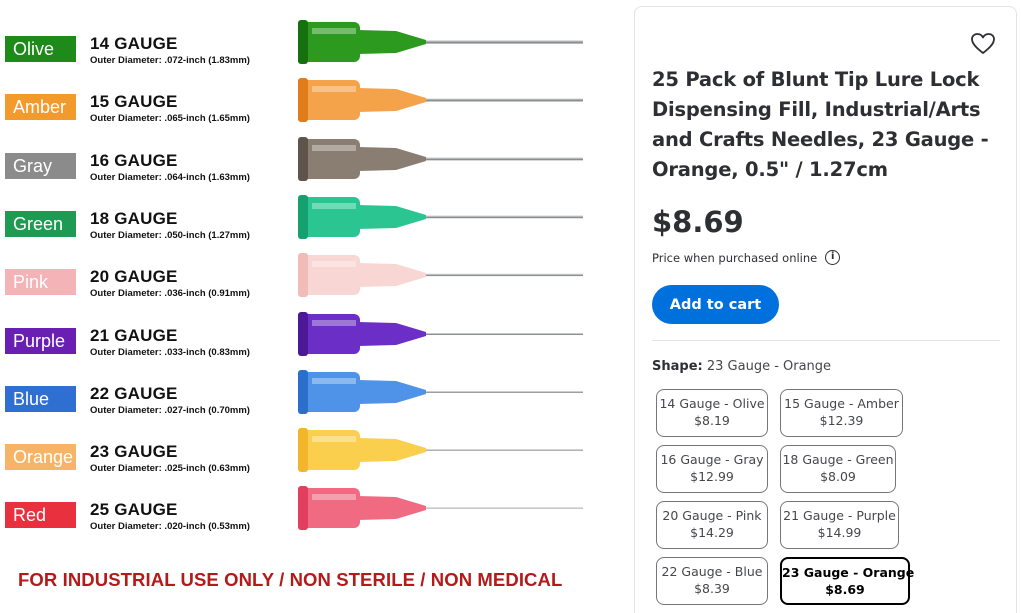 Image resolution: width=1021 pixels, height=613 pixels. Describe the element at coordinates (134, 160) in the screenshot. I see `gauge-label: 16 GAUGE` at that location.